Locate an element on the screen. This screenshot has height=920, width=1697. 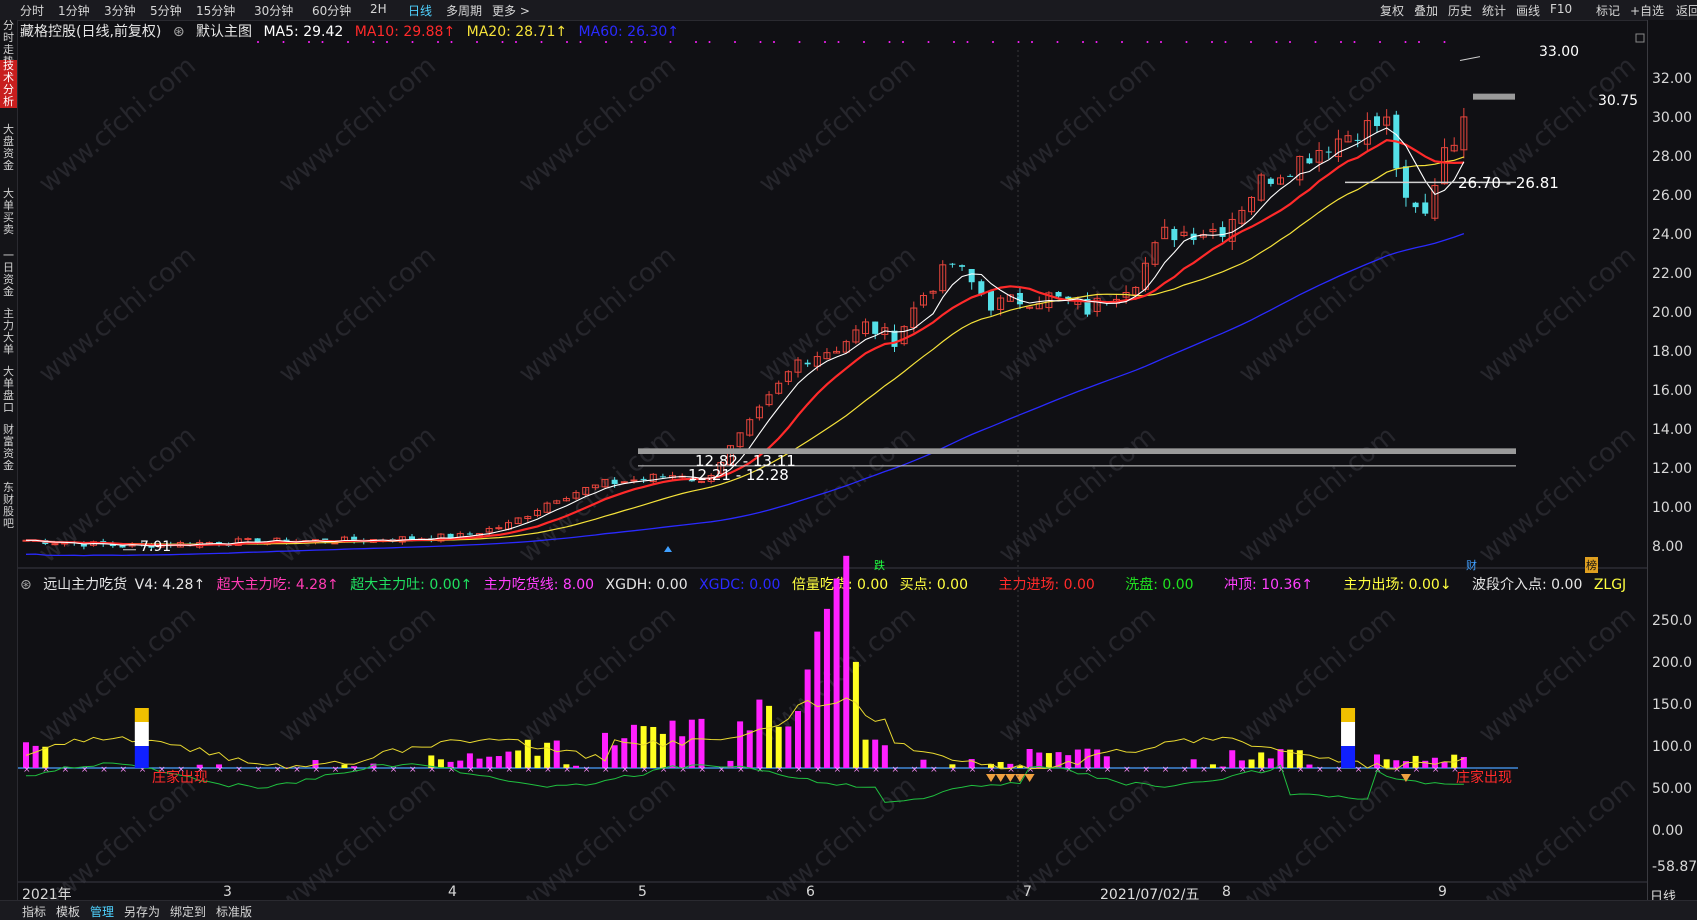
toolbar-right-8: 返回 is located at coordinates (1686, 10).